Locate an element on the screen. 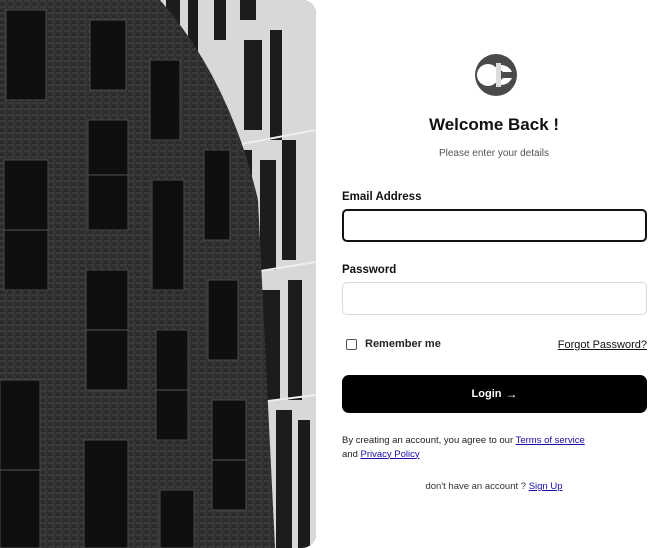 This screenshot has width=672, height=548. privacy-policy-link: Privacy Policy is located at coordinates (390, 454).